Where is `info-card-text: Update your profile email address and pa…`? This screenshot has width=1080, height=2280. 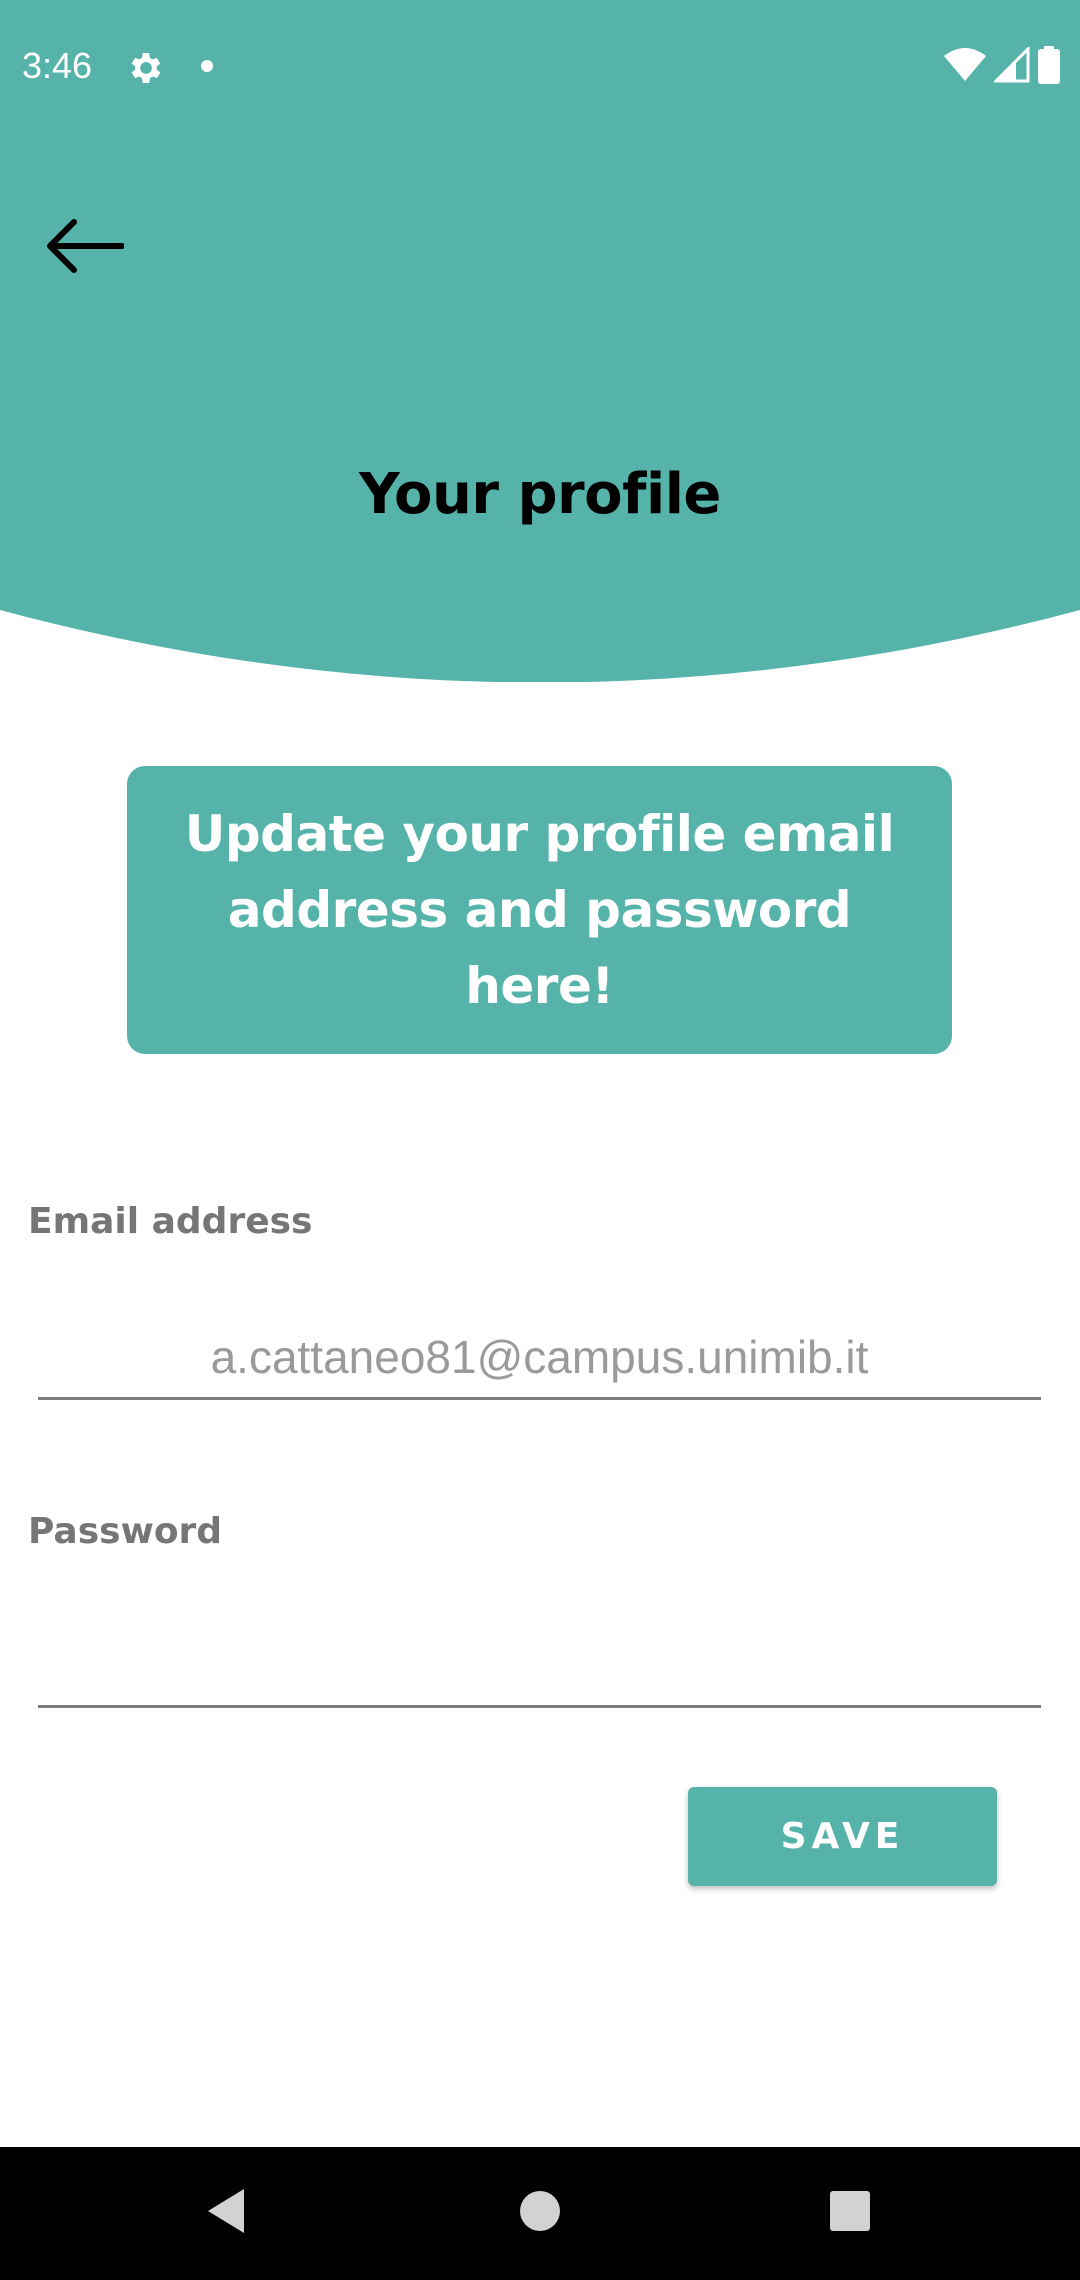 info-card-text: Update your profile email address and pa… is located at coordinates (539, 910).